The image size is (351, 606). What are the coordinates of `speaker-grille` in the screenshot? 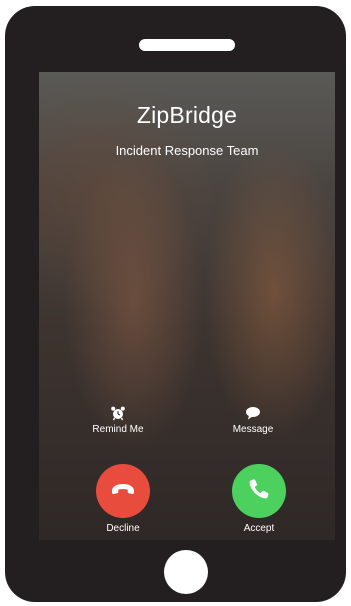 It's located at (187, 45).